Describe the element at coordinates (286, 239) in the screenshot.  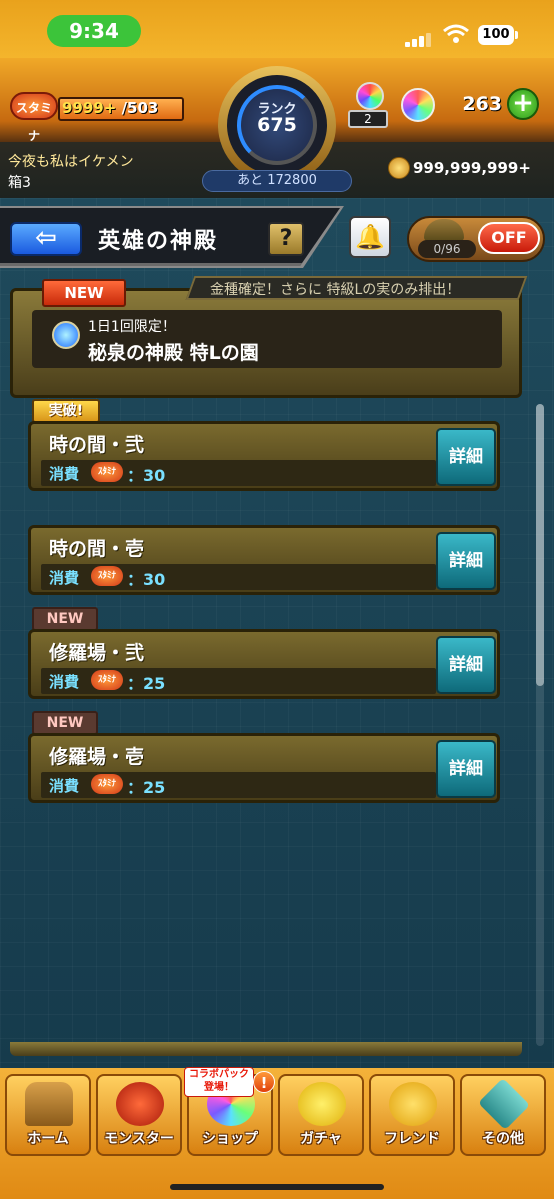
I see `help-button: ?` at that location.